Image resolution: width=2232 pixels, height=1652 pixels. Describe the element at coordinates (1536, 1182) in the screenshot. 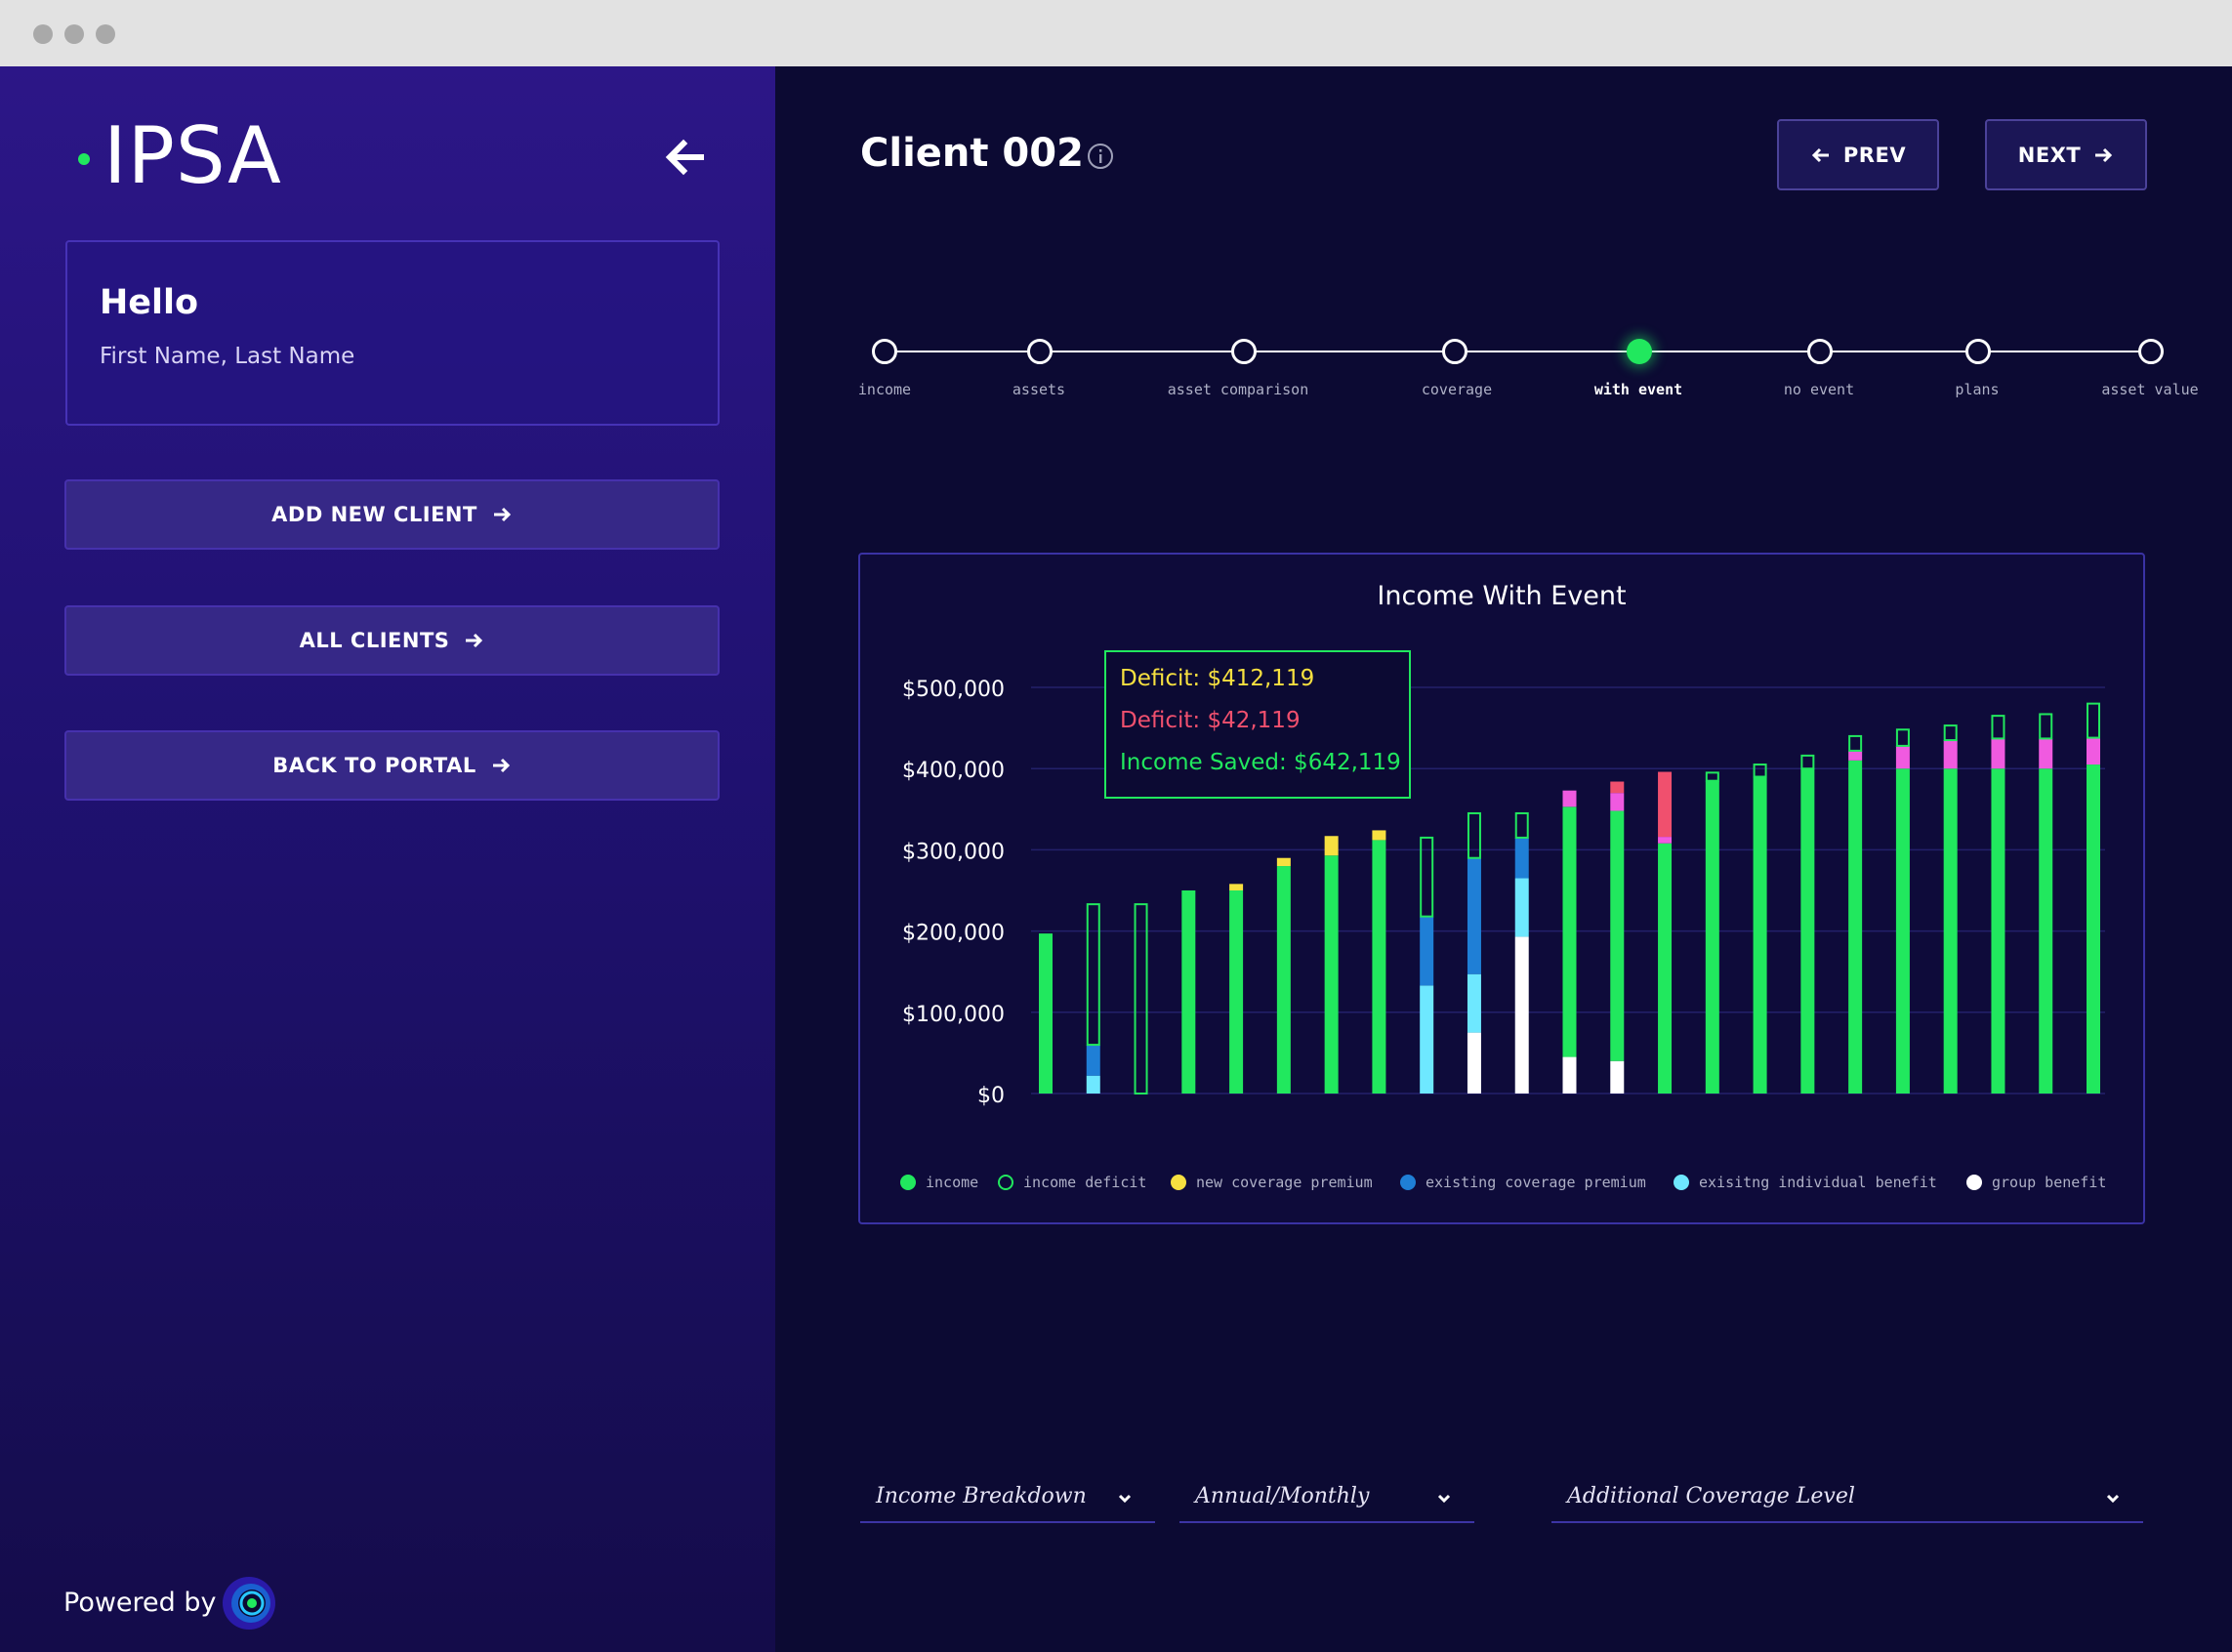

I see `legend-label: existing coverage premium` at that location.